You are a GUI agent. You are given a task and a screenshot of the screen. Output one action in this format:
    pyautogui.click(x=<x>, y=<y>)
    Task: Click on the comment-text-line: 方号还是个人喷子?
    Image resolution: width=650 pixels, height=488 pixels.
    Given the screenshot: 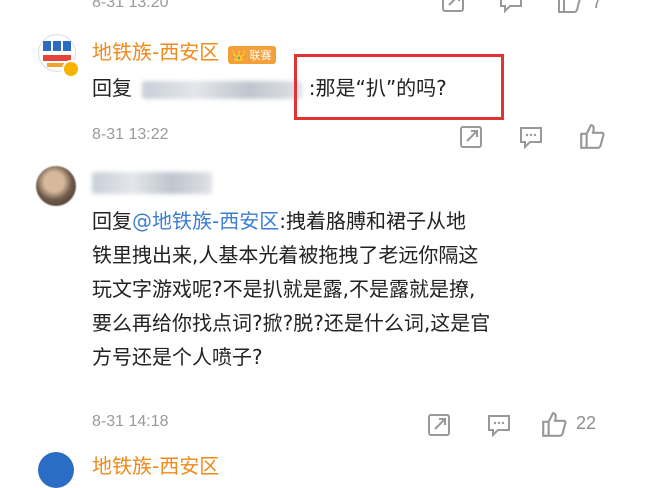 What is the action you would take?
    pyautogui.click(x=177, y=357)
    